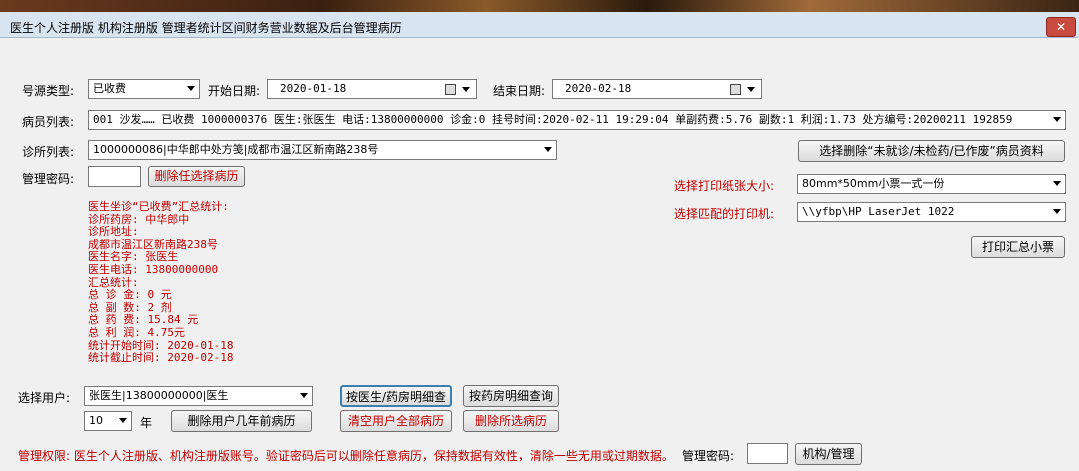 This screenshot has width=1079, height=471. I want to click on paper-size-label: 选择打印纸张大小:, so click(724, 186).